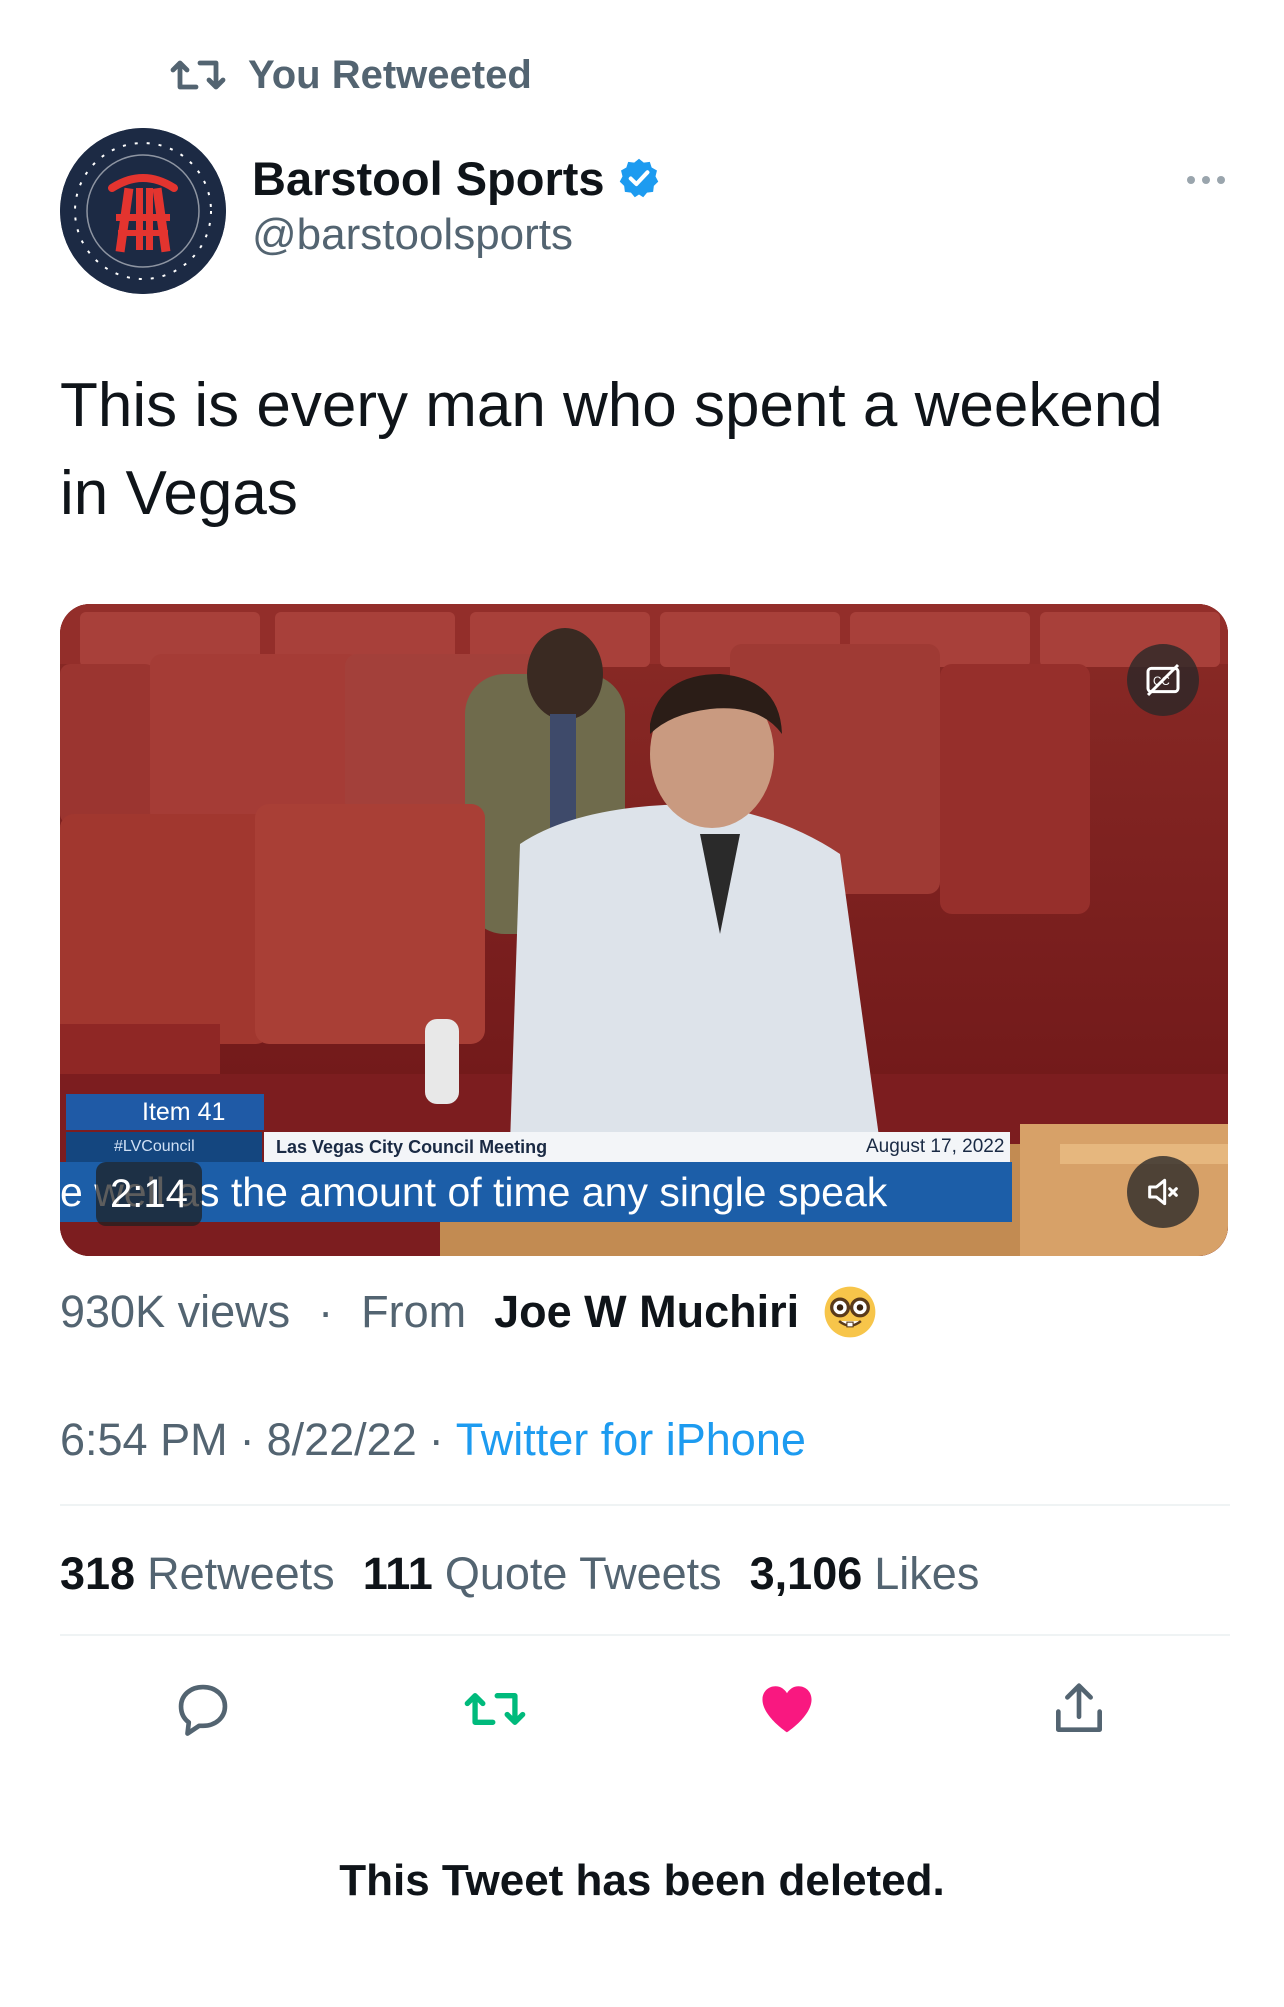  I want to click on nerd-face-emoji-icon, so click(850, 1312).